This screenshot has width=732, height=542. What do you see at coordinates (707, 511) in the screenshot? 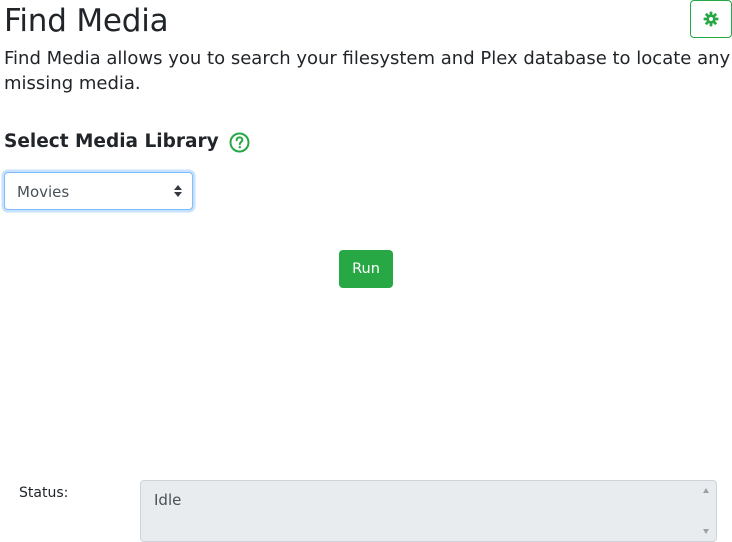
I see `status-scrollbar` at bounding box center [707, 511].